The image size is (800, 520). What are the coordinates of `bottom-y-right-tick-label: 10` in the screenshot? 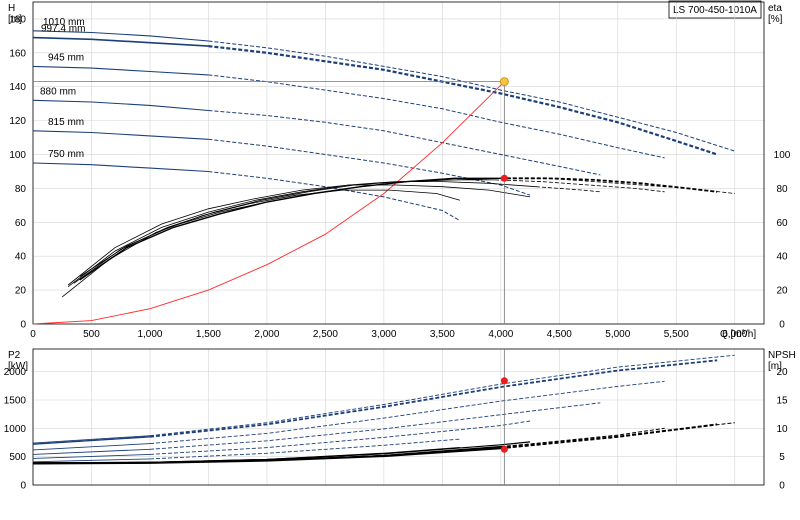 It's located at (782, 429).